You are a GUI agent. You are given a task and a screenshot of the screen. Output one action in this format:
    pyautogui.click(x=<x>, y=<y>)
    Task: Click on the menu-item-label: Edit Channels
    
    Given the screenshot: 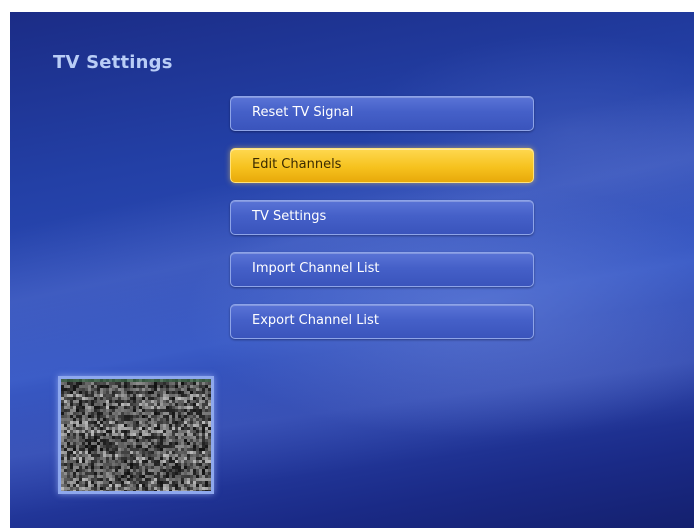 What is the action you would take?
    pyautogui.click(x=297, y=164)
    